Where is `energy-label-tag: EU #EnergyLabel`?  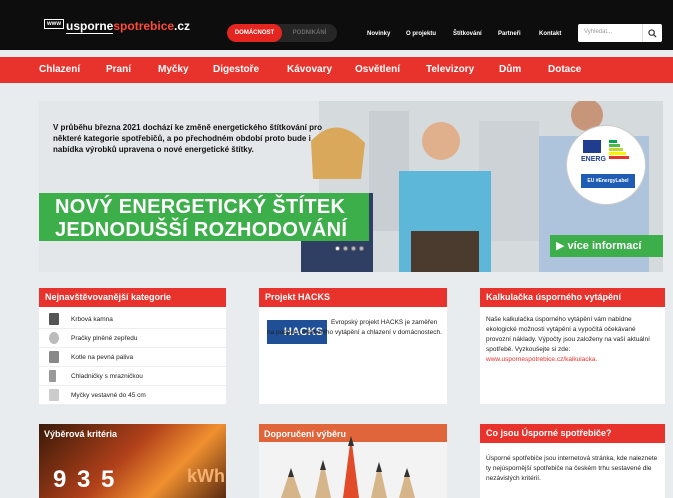
energy-label-tag: EU #EnergyLabel is located at coordinates (608, 181).